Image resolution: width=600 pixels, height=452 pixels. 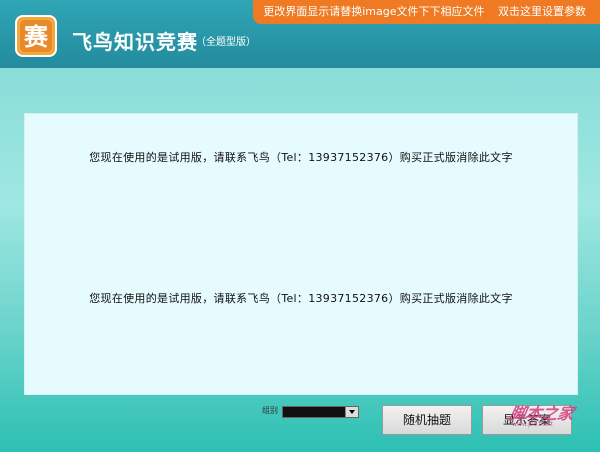 I want to click on logo-text: 赛, so click(x=36, y=37).